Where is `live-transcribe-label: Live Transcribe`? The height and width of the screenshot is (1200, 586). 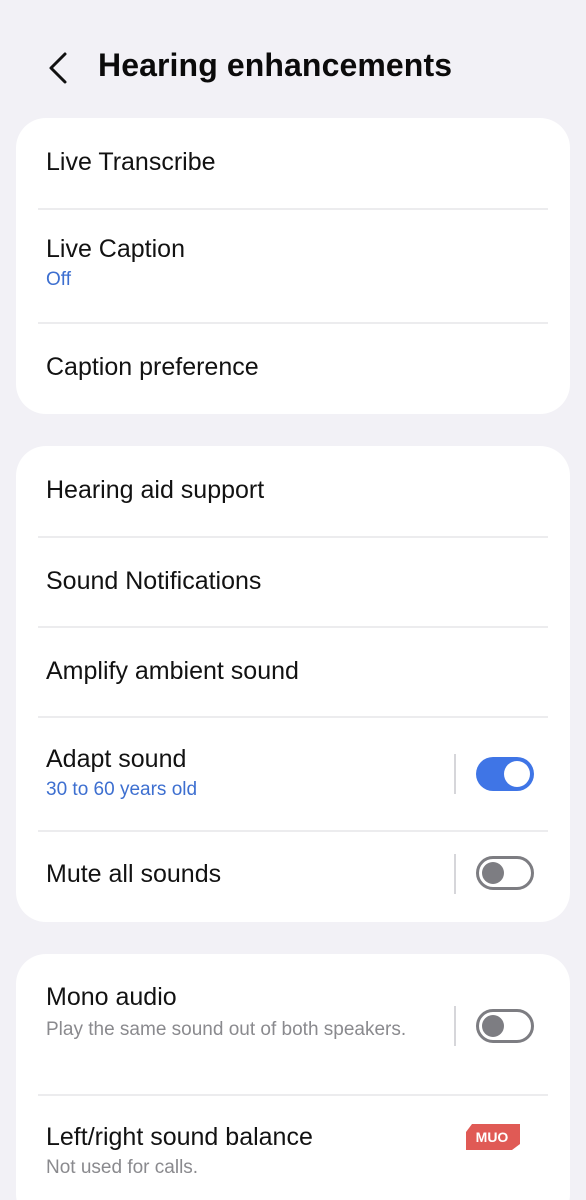
live-transcribe-label: Live Transcribe is located at coordinates (131, 162).